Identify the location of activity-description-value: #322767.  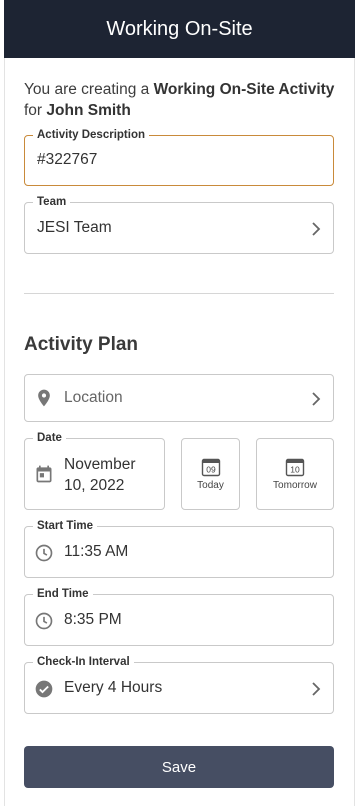
(67, 160).